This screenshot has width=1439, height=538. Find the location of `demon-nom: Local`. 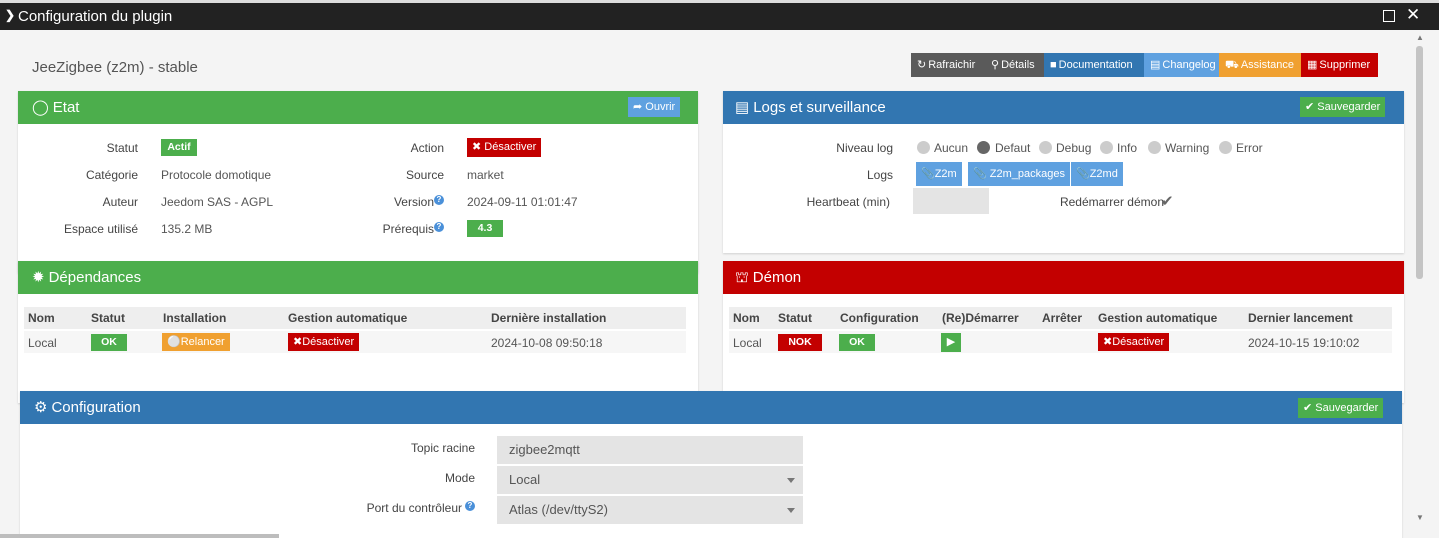

demon-nom: Local is located at coordinates (747, 343).